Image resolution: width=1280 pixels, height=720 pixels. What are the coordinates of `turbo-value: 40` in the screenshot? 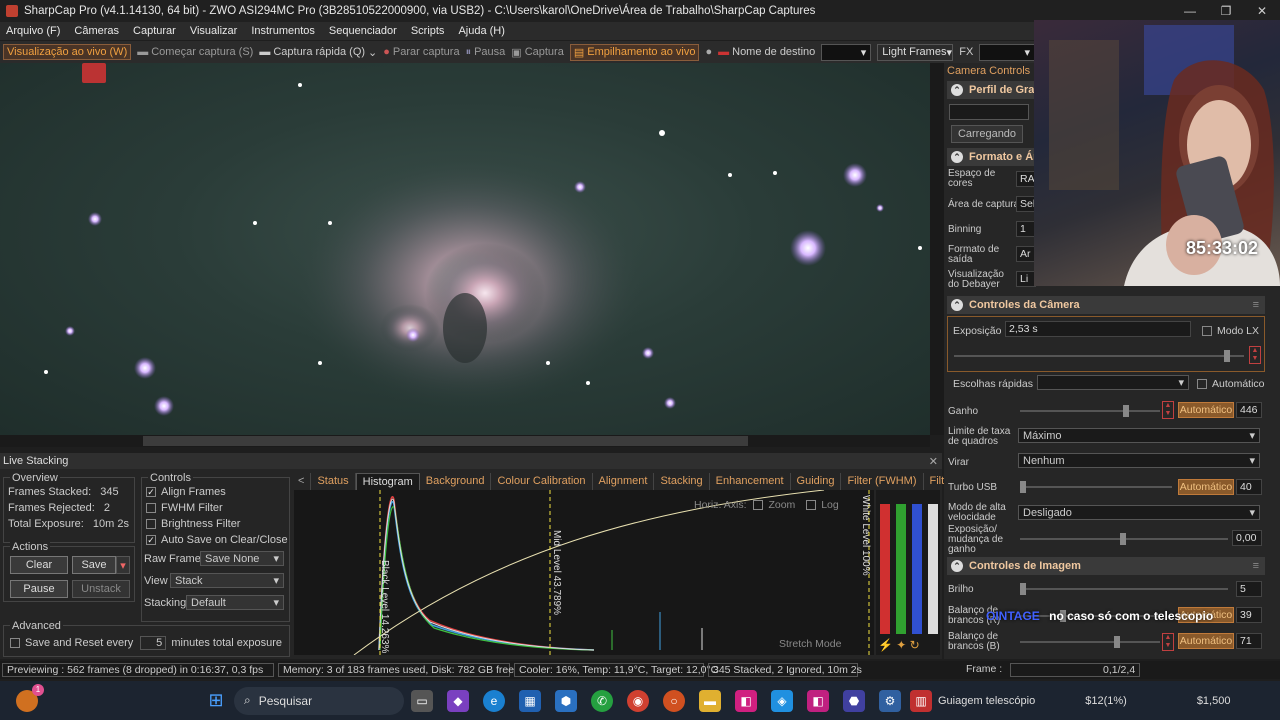 It's located at (1249, 487).